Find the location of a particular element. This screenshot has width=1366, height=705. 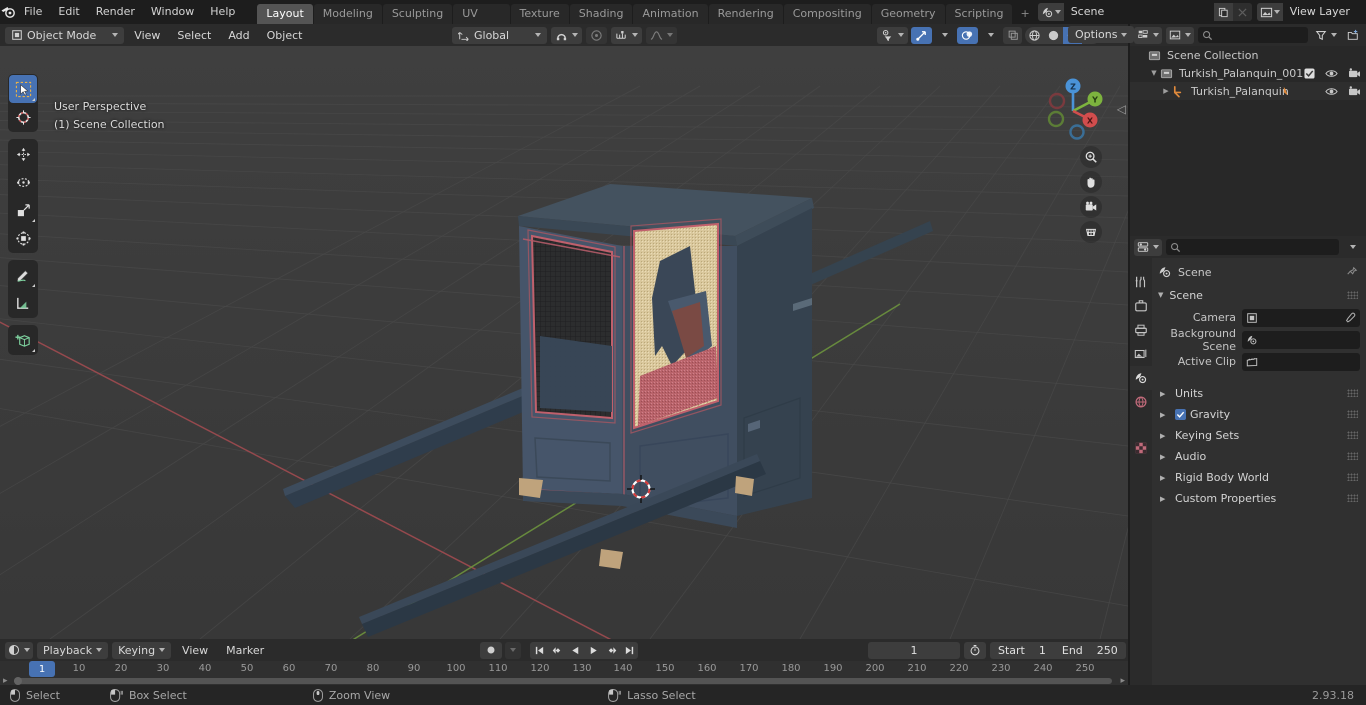

frame-range-fields: Start 1 End 250 is located at coordinates (1058, 650).